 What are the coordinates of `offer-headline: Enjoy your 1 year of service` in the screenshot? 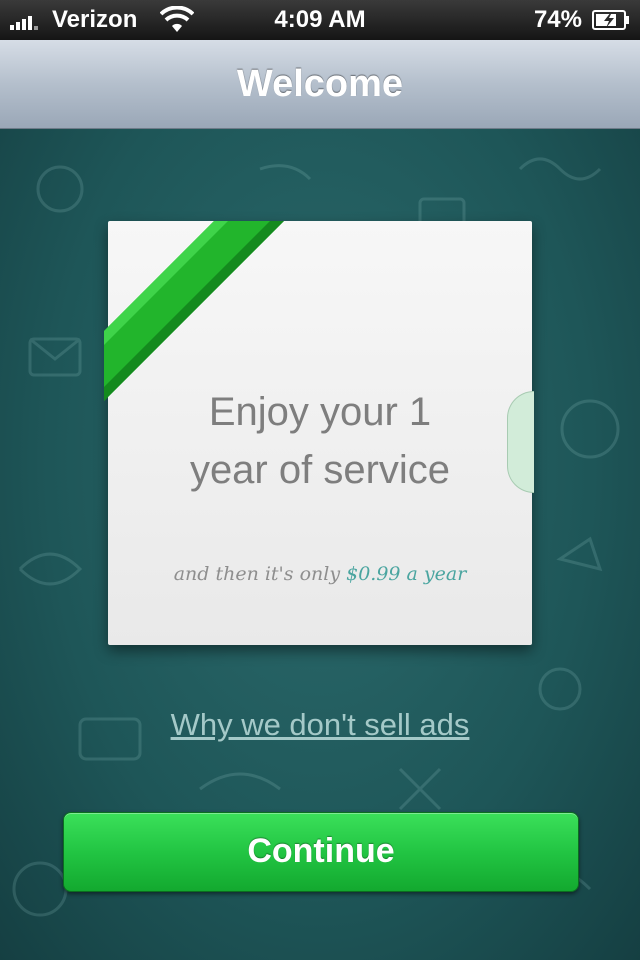 It's located at (320, 441).